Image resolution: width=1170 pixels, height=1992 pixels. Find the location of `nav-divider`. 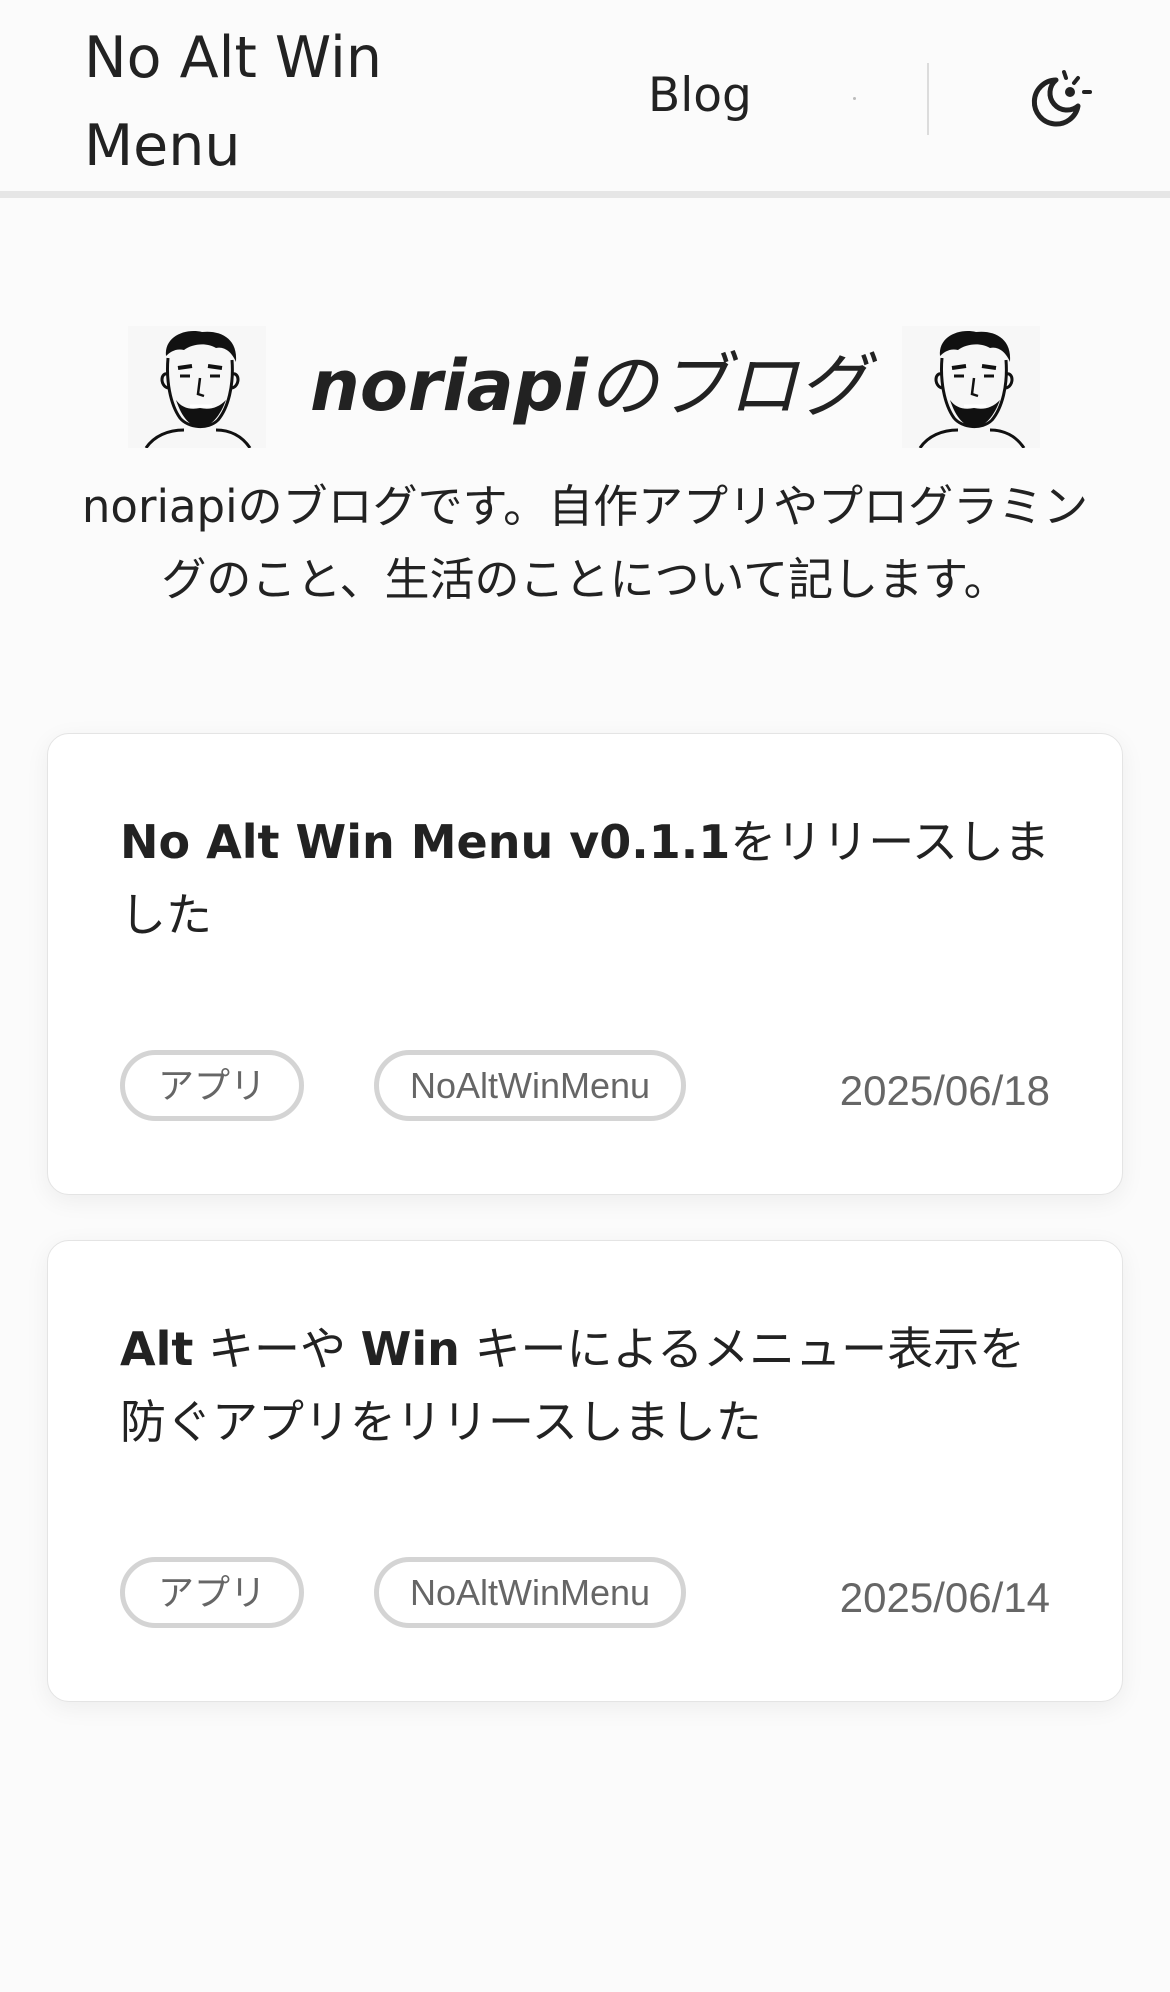

nav-divider is located at coordinates (928, 99).